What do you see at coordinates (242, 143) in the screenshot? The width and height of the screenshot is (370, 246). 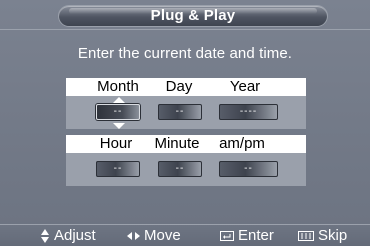 I see `ampm-label: am/pm` at bounding box center [242, 143].